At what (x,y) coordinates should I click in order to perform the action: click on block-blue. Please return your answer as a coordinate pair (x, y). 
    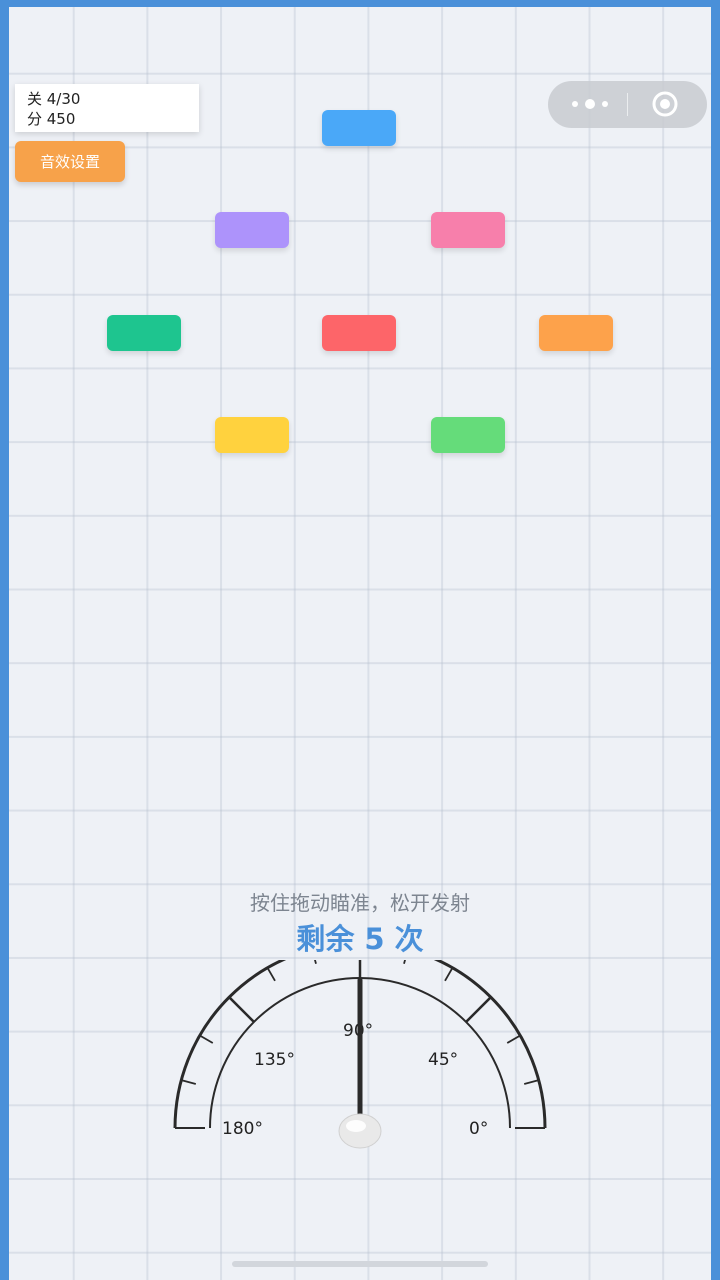
    Looking at the image, I should click on (359, 128).